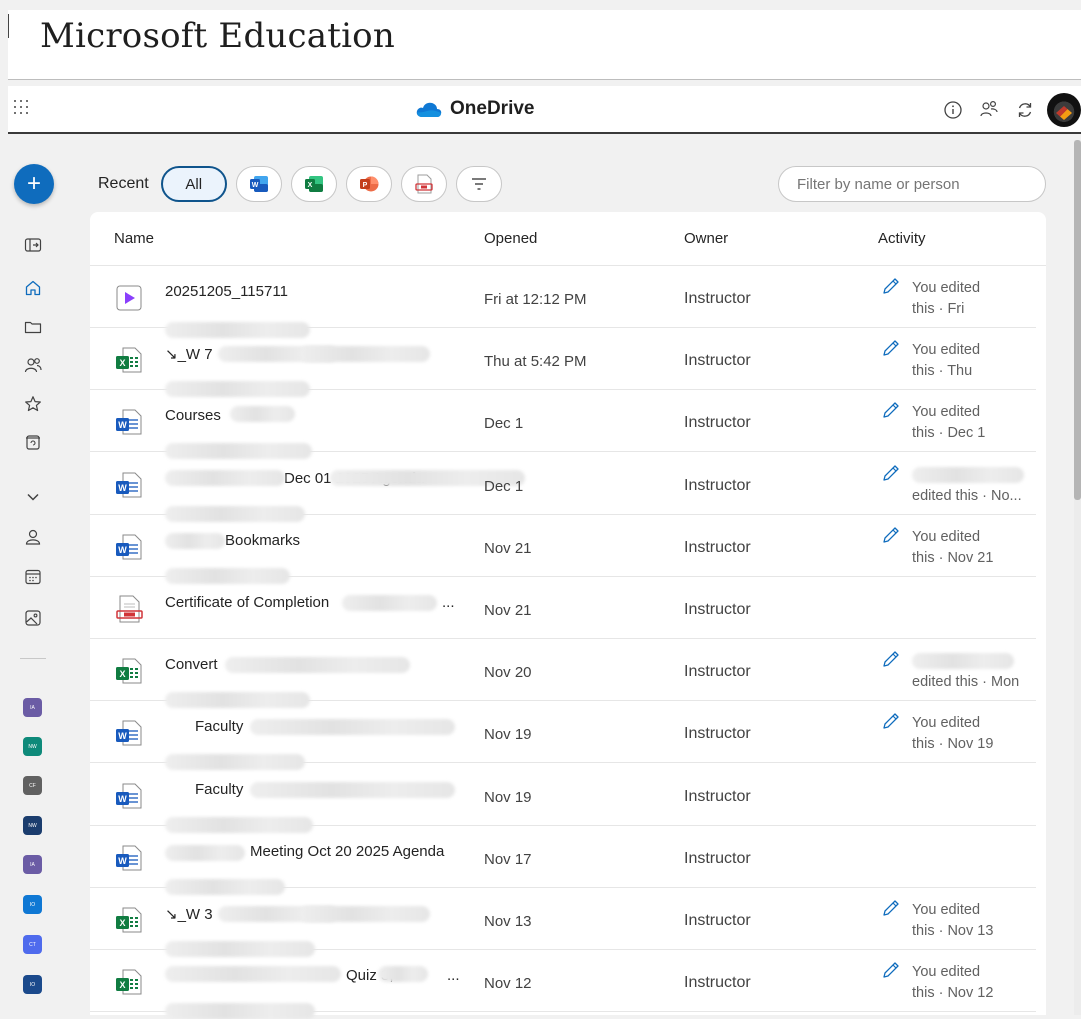  What do you see at coordinates (953, 931) in the screenshot?
I see `activity-line-2: this · Nov 13` at bounding box center [953, 931].